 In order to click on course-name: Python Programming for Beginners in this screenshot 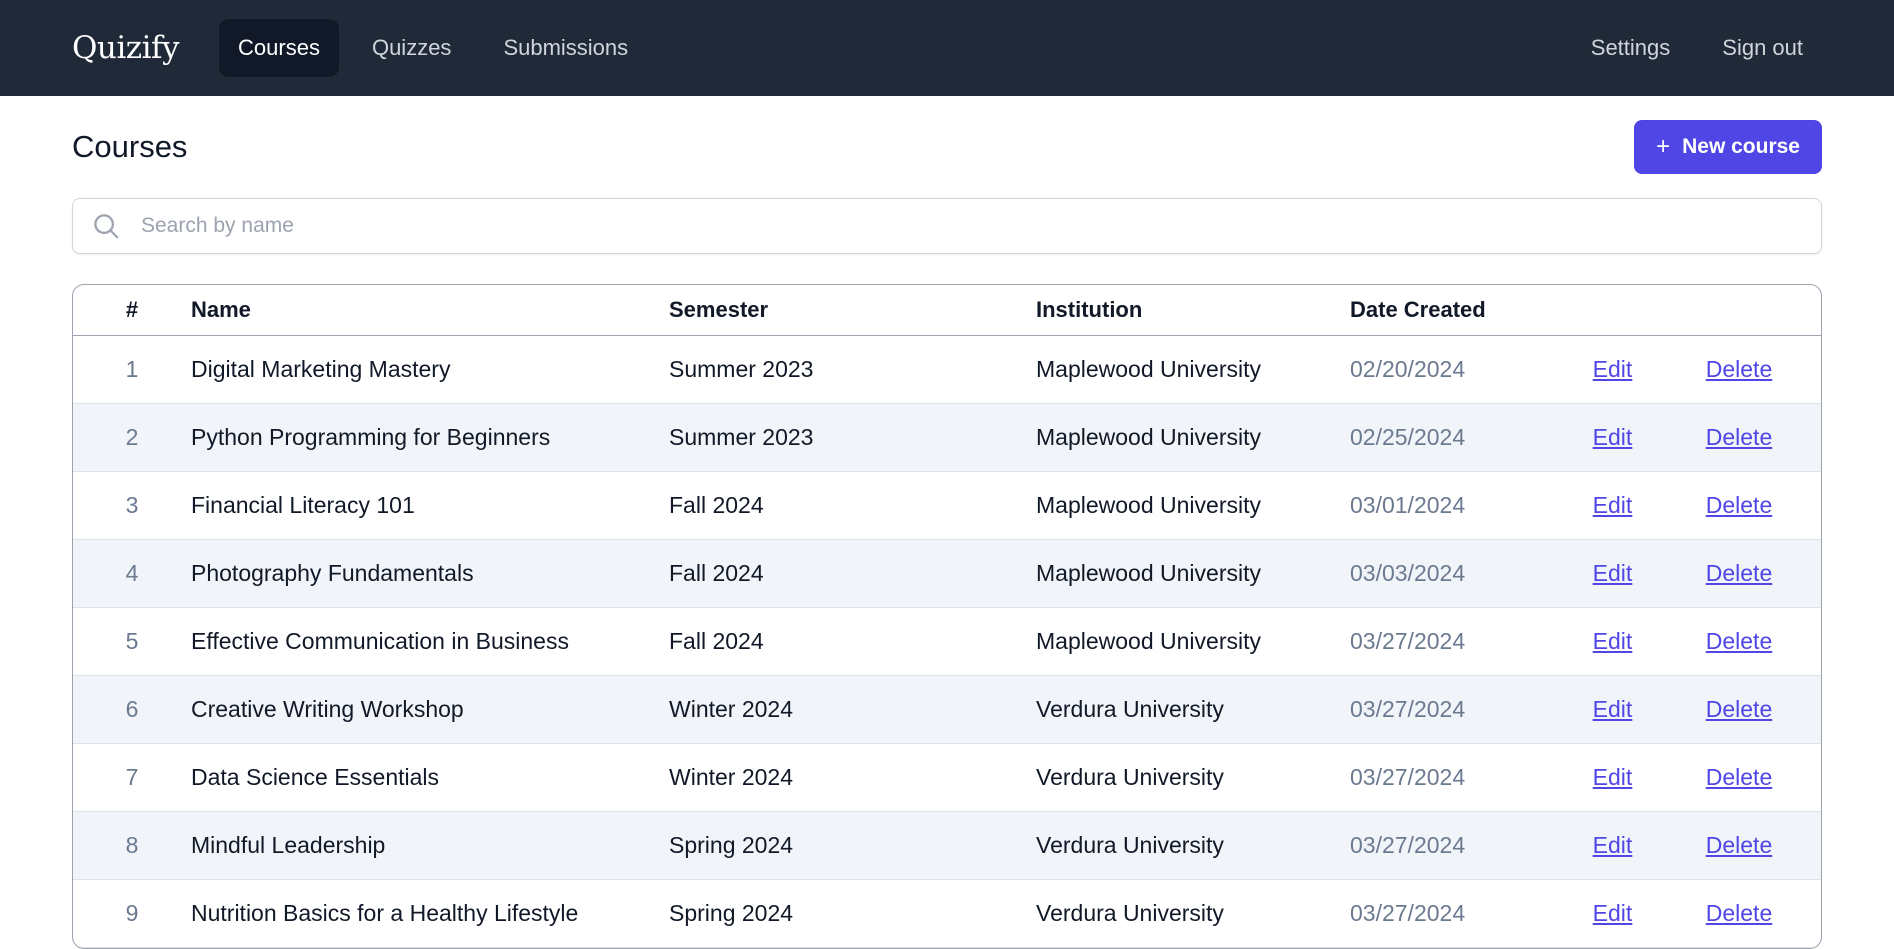, I will do `click(430, 437)`.